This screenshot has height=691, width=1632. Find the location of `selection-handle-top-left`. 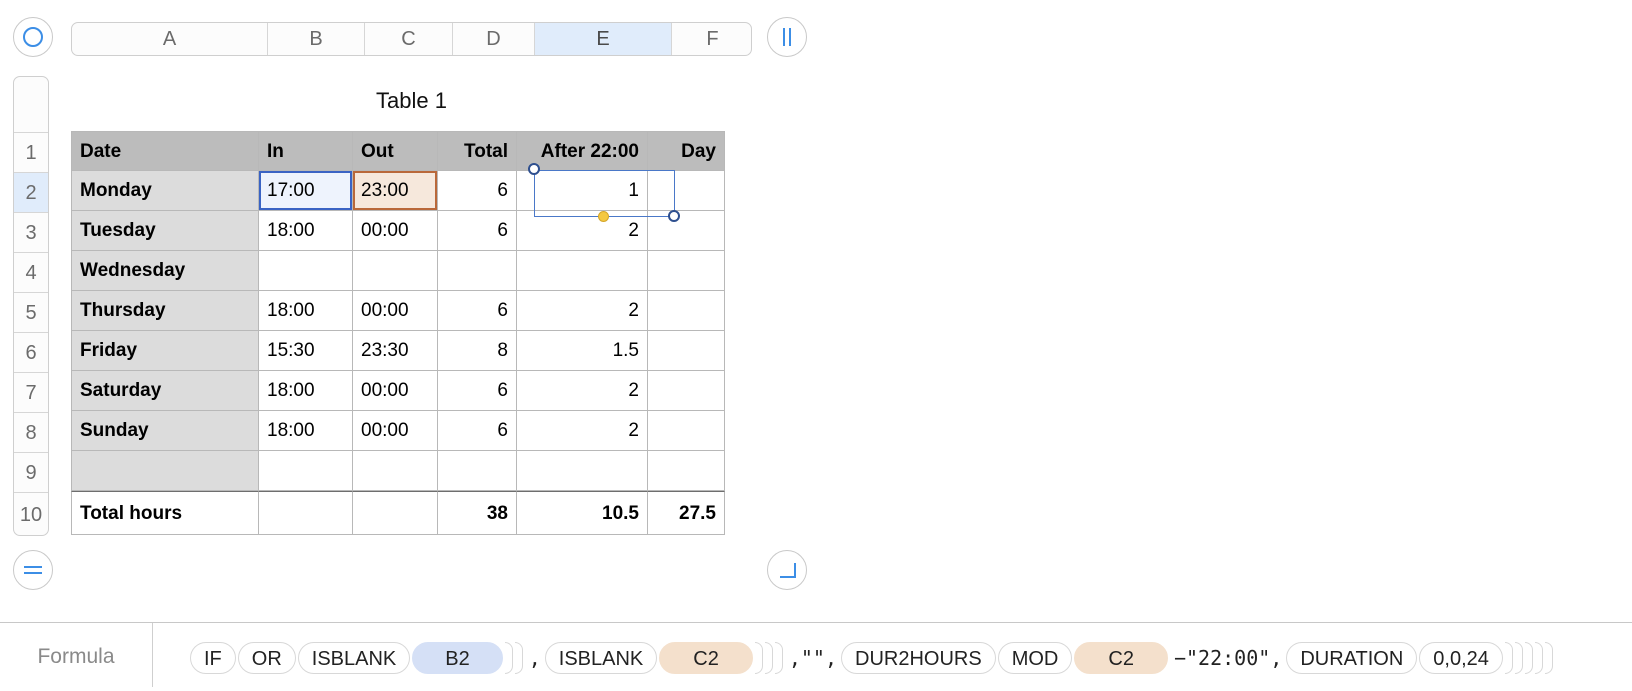

selection-handle-top-left is located at coordinates (534, 169).